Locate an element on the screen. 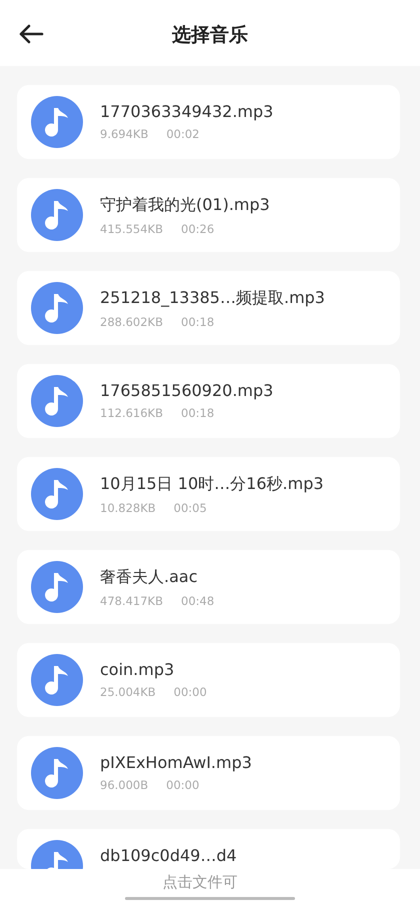  file-name: 251218_13385…频提取.mp3 is located at coordinates (212, 298).